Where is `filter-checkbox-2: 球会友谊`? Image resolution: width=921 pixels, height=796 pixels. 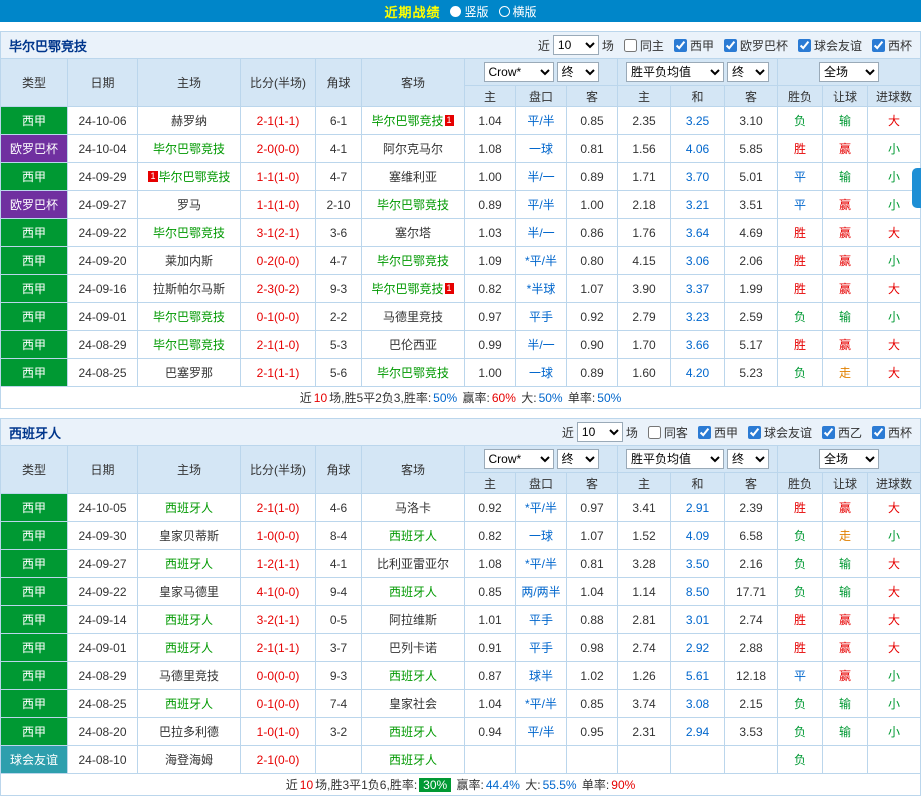 filter-checkbox-2: 球会友谊 is located at coordinates (779, 432).